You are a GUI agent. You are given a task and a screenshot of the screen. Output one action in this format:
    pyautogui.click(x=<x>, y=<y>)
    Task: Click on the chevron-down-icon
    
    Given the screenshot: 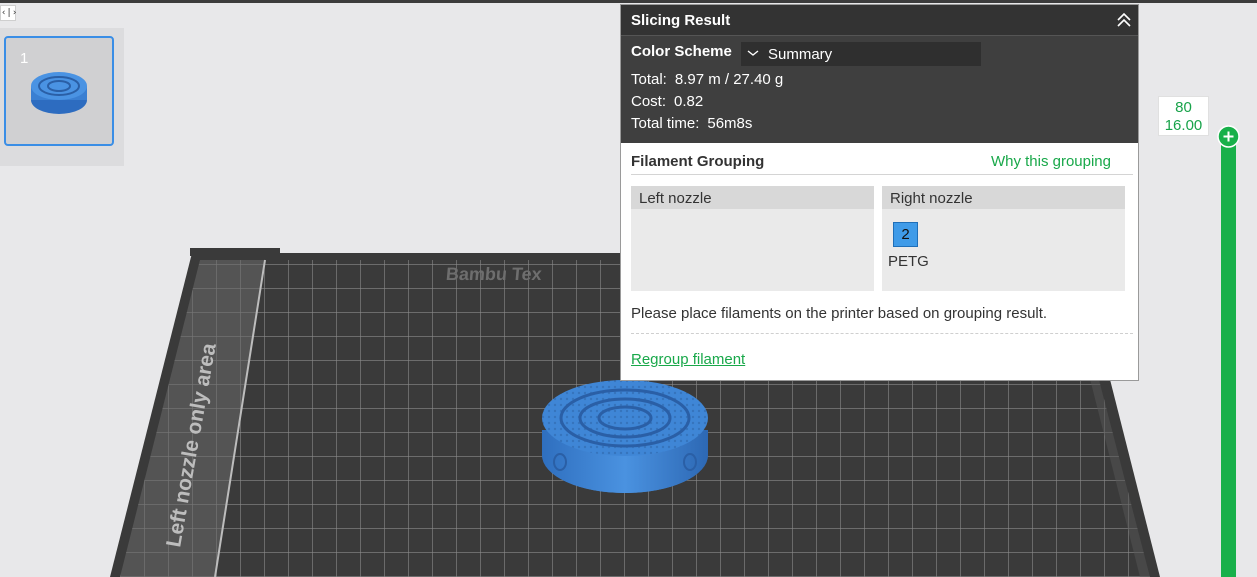 What is the action you would take?
    pyautogui.click(x=753, y=53)
    